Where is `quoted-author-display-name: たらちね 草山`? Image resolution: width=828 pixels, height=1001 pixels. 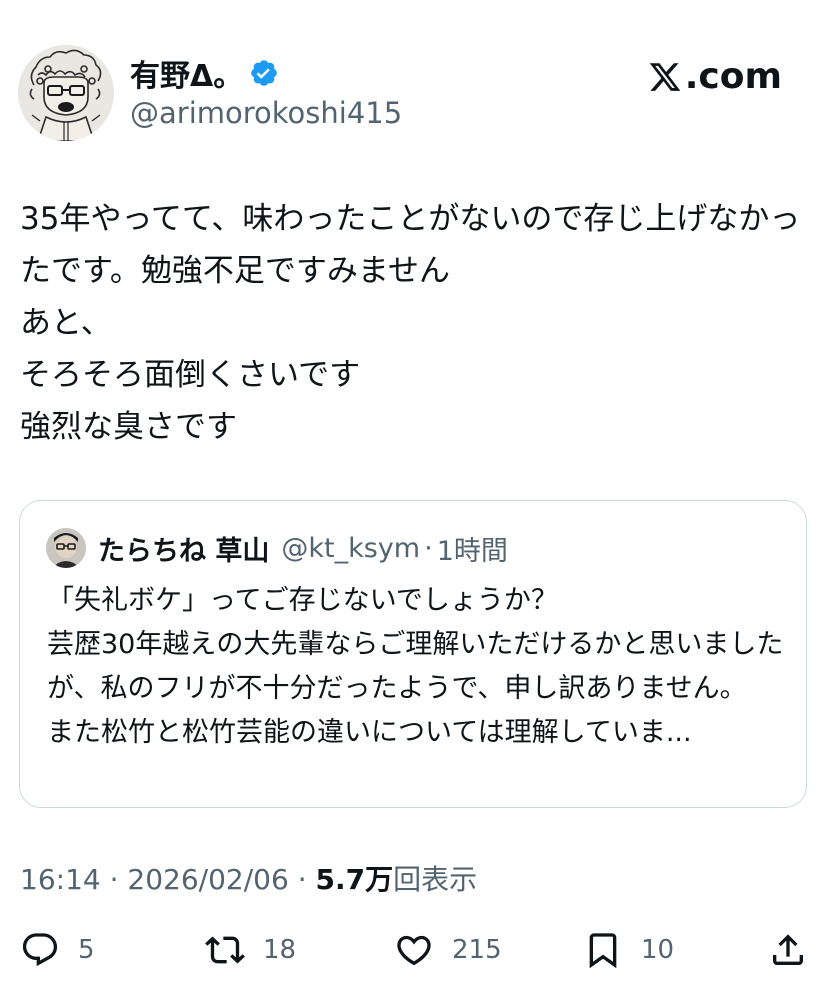
quoted-author-display-name: たらちね 草山 is located at coordinates (183, 548).